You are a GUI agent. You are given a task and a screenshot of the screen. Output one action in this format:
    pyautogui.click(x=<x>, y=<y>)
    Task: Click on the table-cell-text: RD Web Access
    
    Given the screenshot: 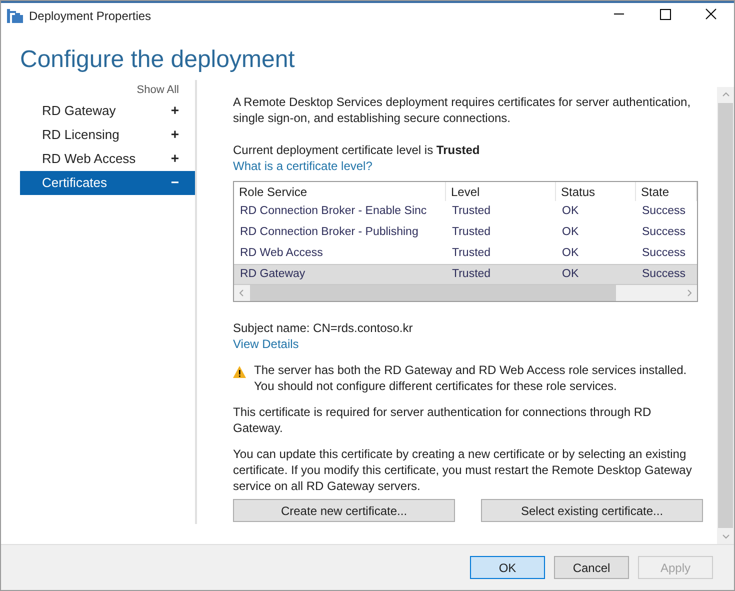 What is the action you would take?
    pyautogui.click(x=281, y=253)
    